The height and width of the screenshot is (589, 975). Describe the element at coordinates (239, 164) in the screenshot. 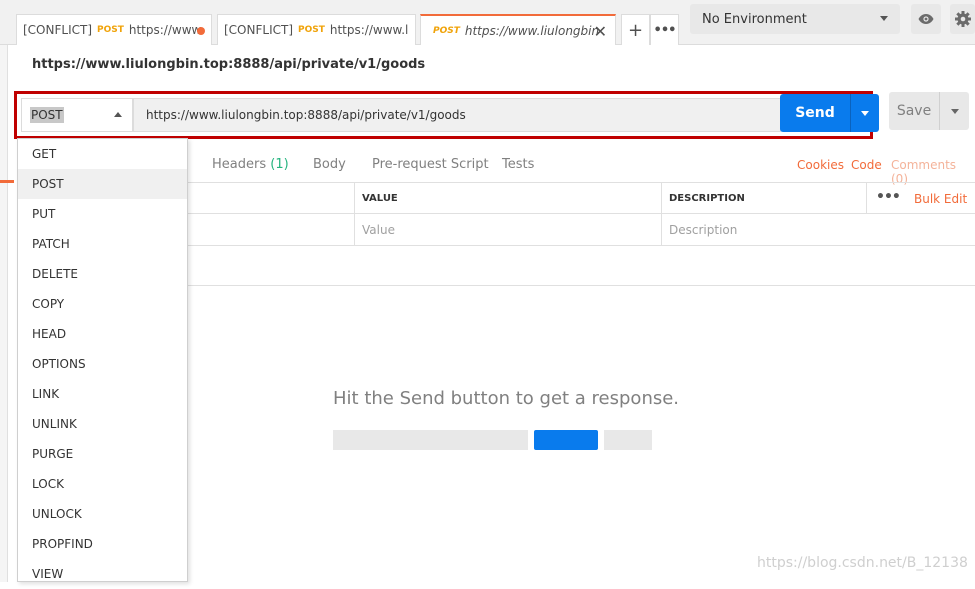

I see `tab-headers-label: Headers` at that location.